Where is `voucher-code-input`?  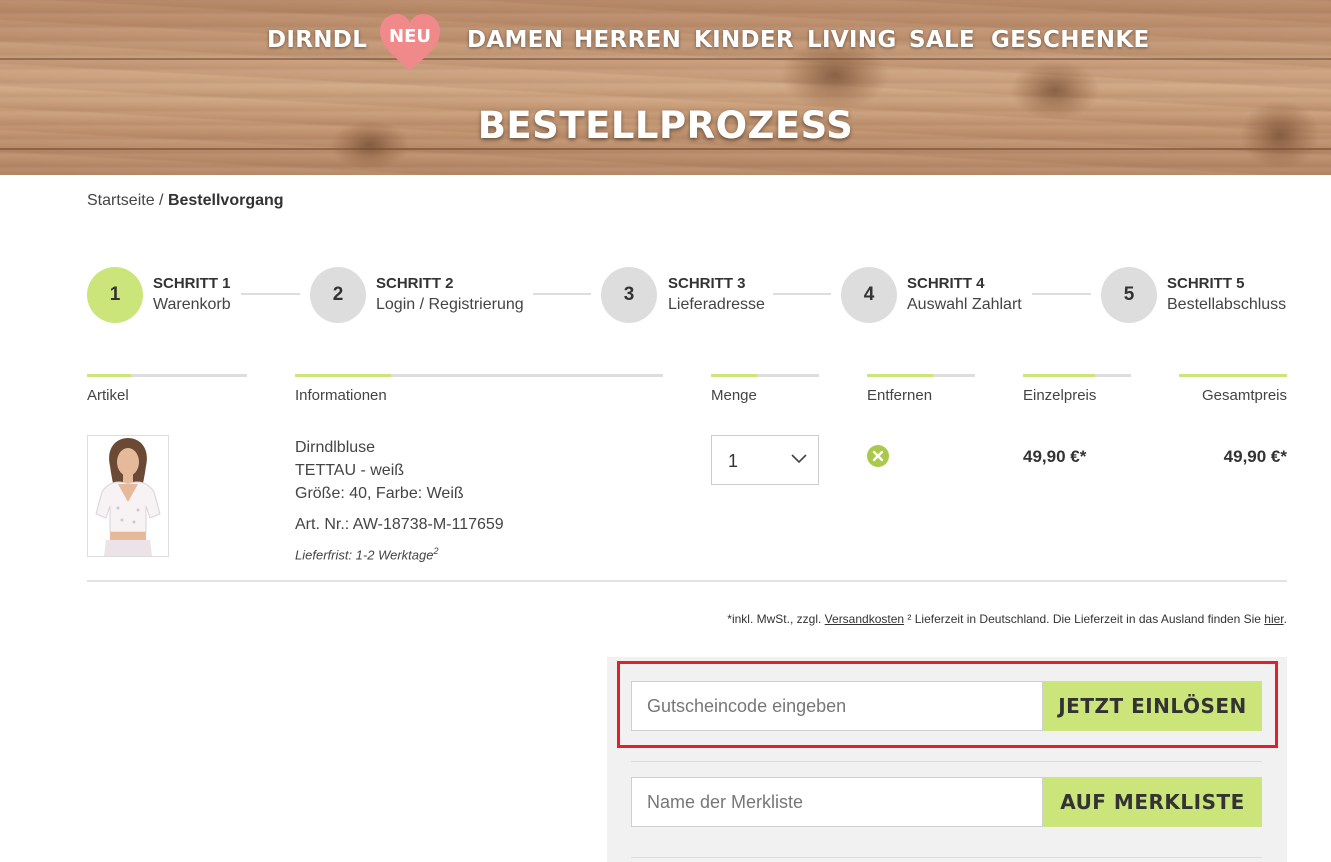 voucher-code-input is located at coordinates (837, 706).